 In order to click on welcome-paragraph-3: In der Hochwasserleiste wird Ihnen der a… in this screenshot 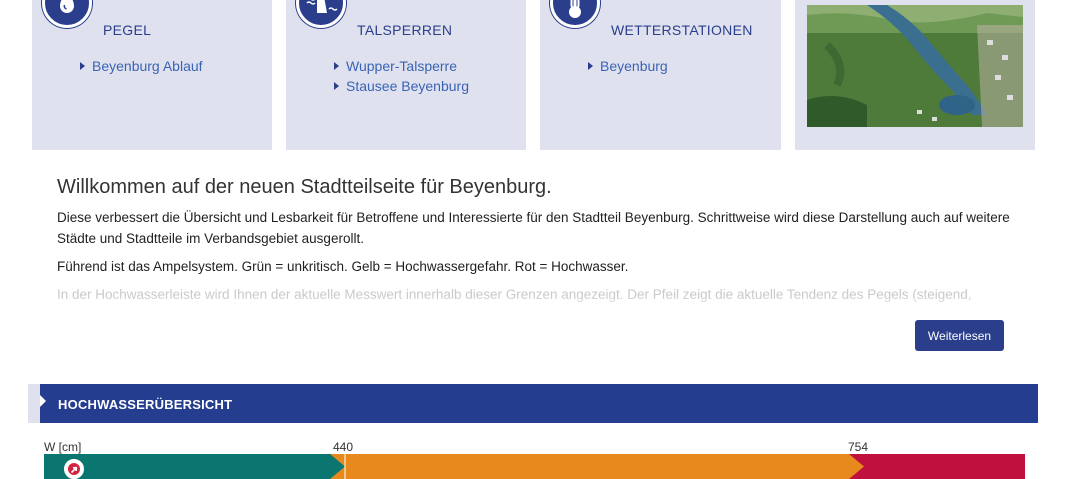, I will do `click(537, 298)`.